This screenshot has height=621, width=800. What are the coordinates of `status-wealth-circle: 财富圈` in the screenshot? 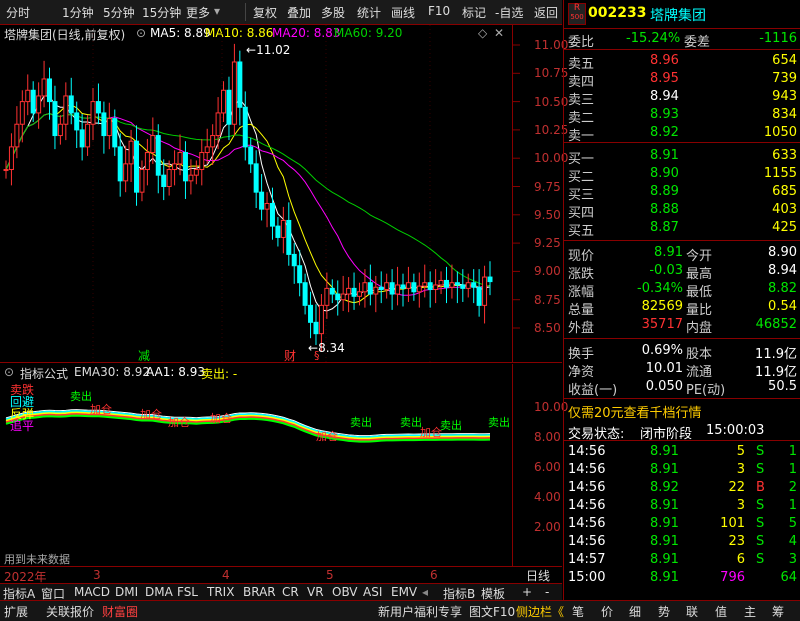 It's located at (120, 611).